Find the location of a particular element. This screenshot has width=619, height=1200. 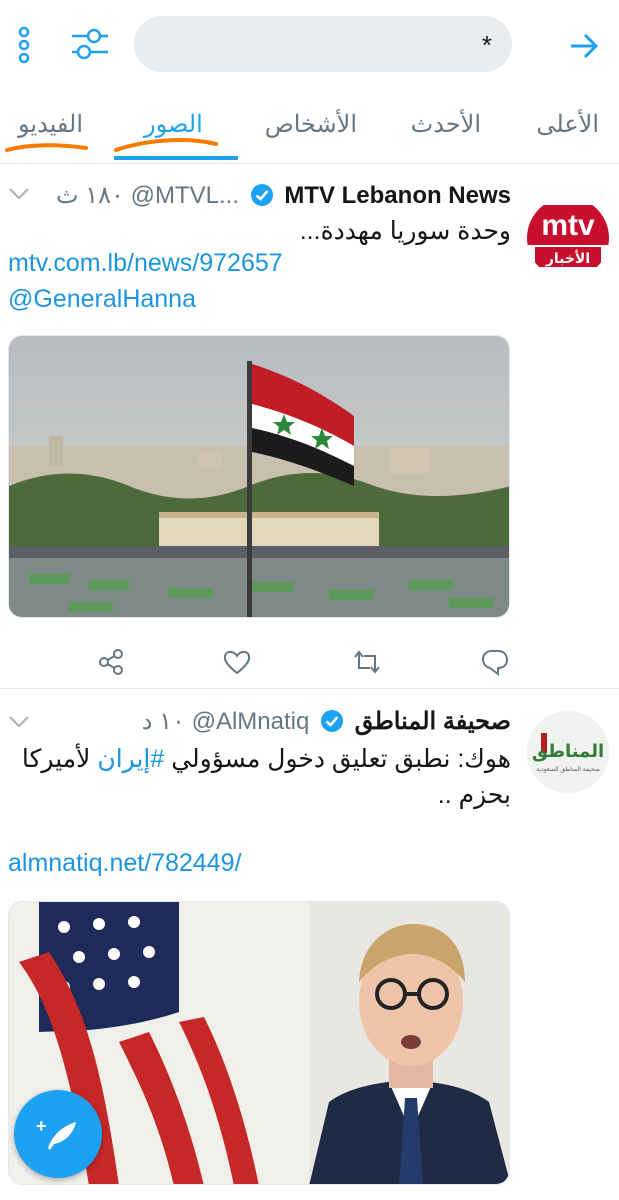

tweet-header: ١٨٠ ث @MTVL... MTV Lebanon News is located at coordinates (283, 195).